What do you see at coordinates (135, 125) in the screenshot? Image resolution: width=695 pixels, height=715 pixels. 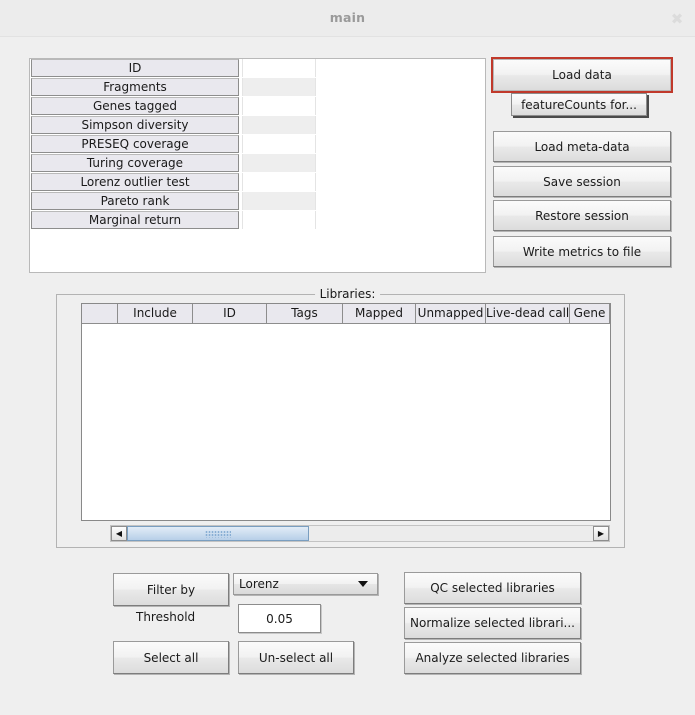 I see `metrics-row-label: Simpson diversity` at bounding box center [135, 125].